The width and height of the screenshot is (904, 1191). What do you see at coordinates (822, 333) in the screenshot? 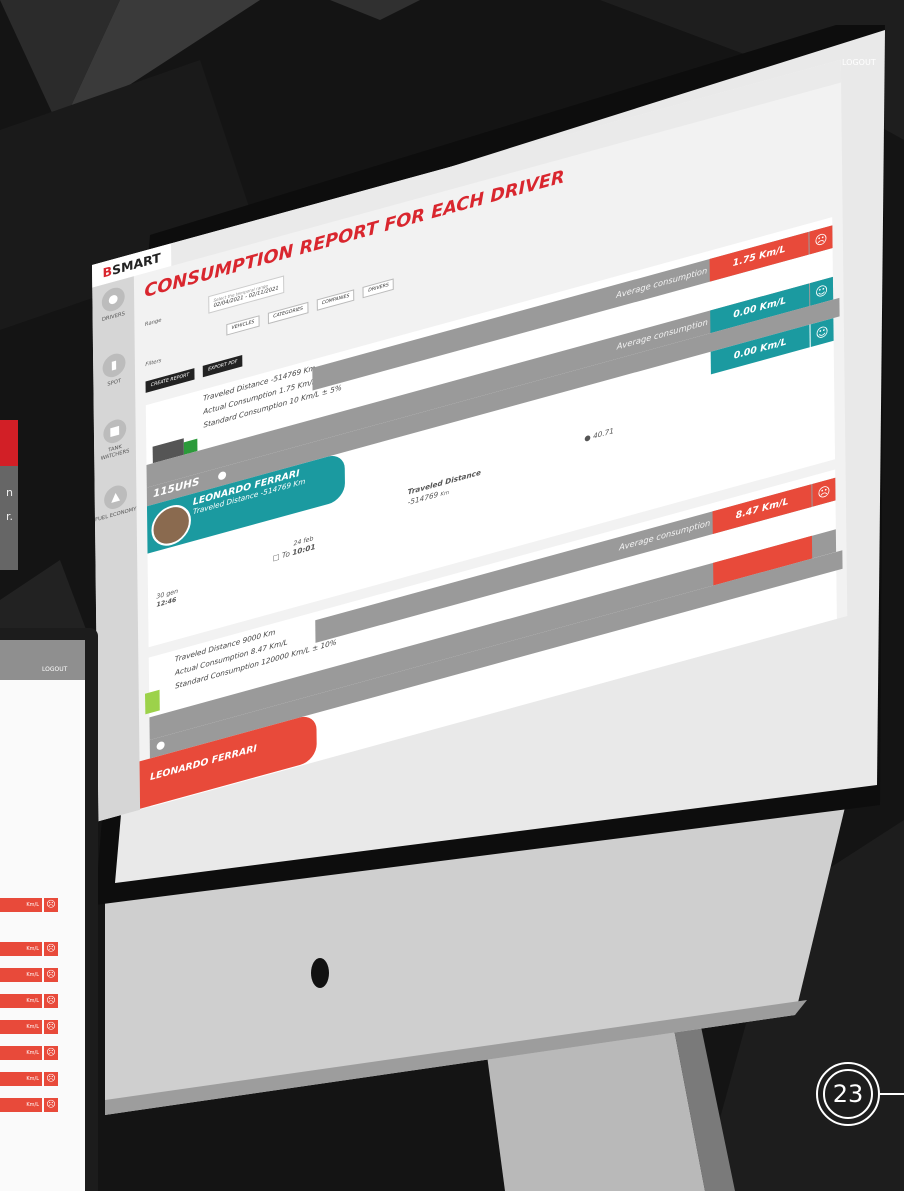
I see `happy-face-icon: ☺` at bounding box center [822, 333].